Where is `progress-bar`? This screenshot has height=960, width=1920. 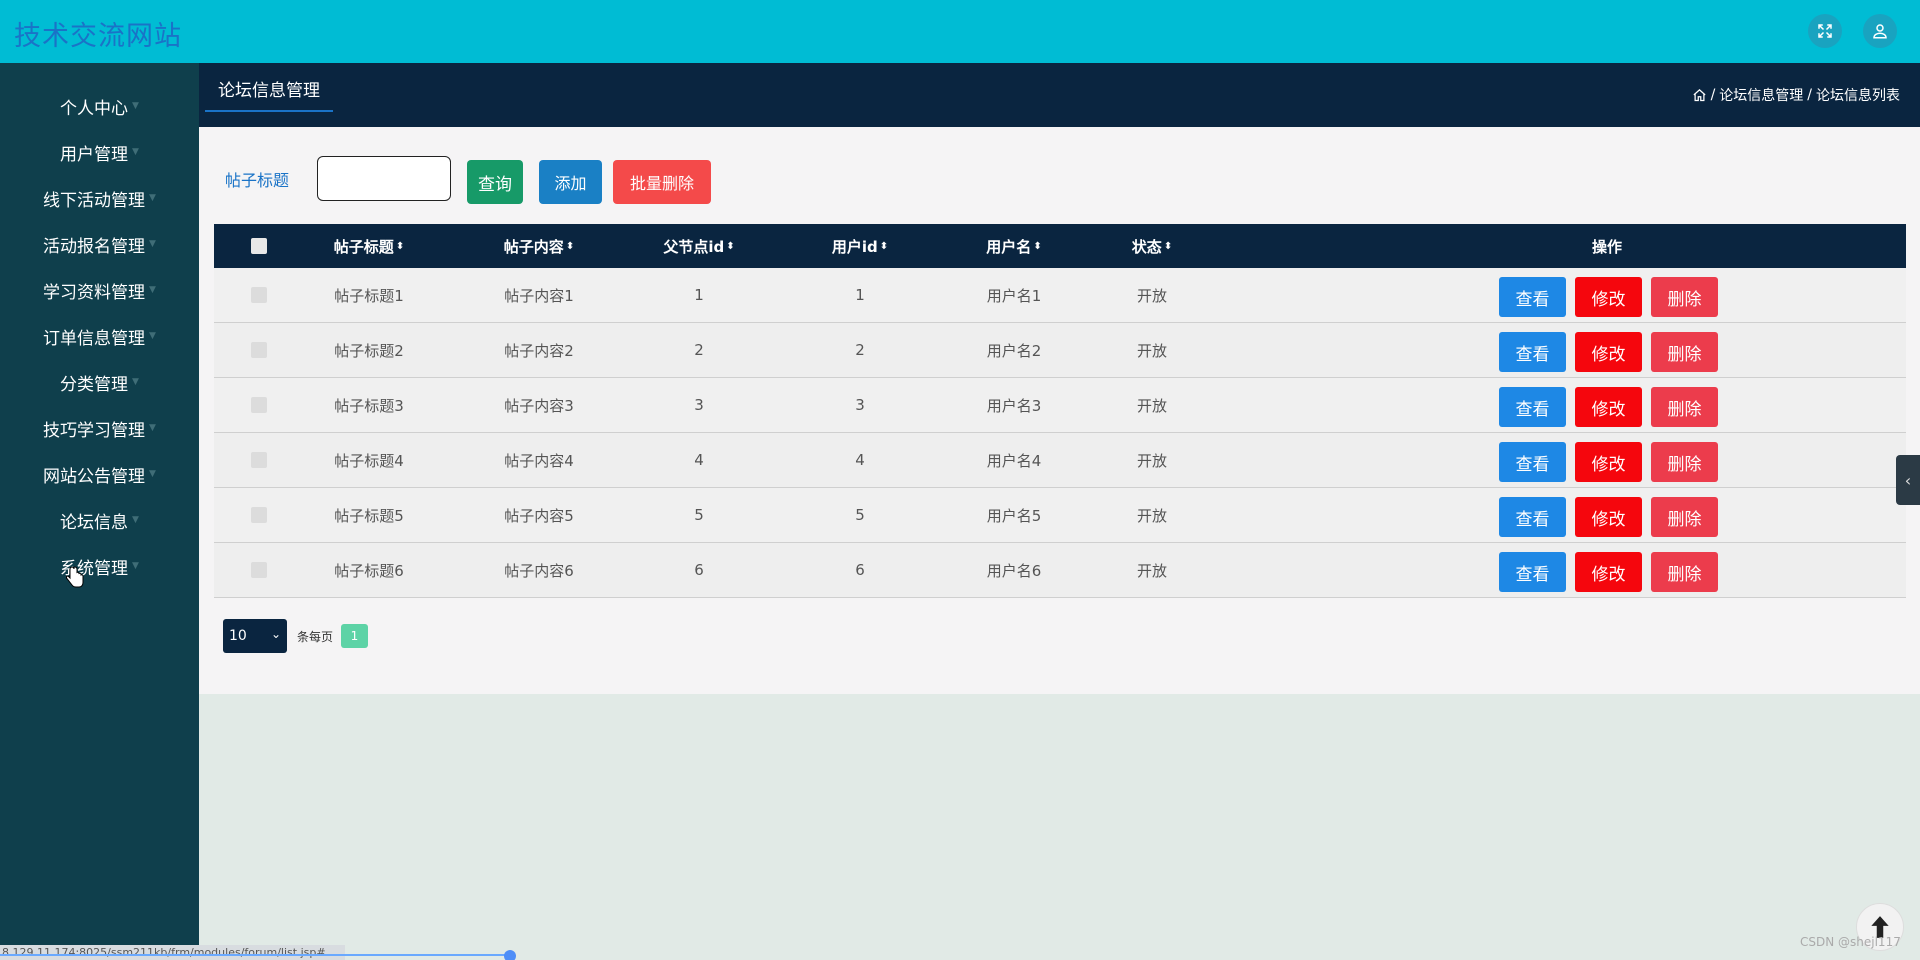
progress-bar is located at coordinates (255, 955).